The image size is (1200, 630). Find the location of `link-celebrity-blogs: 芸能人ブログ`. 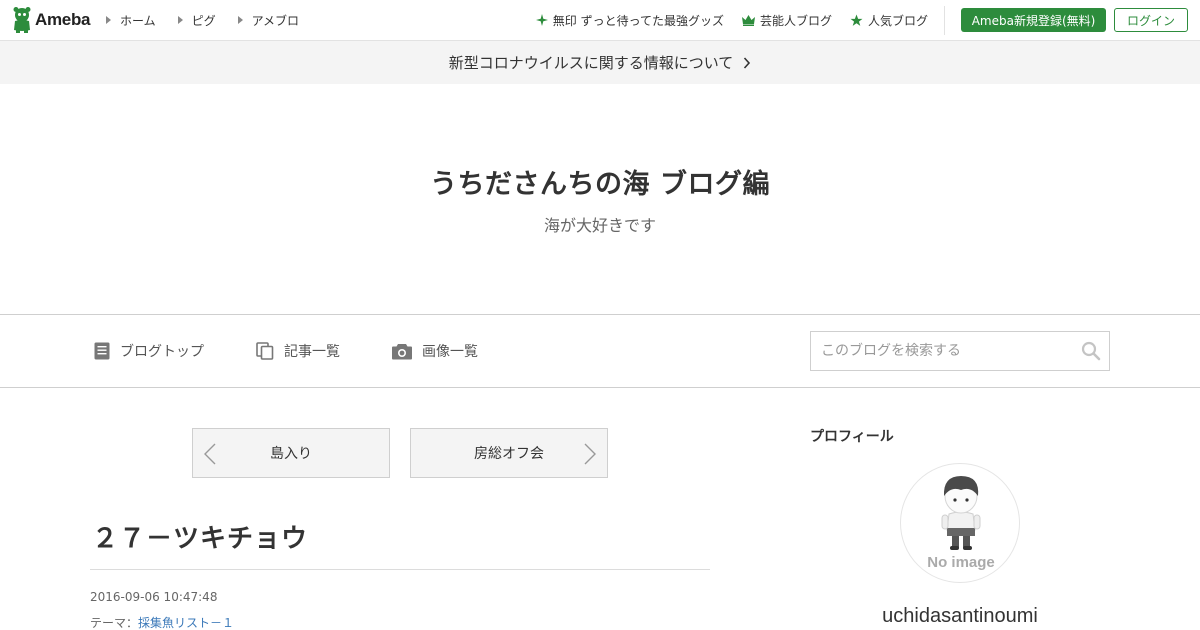

link-celebrity-blogs: 芸能人ブログ is located at coordinates (786, 20).